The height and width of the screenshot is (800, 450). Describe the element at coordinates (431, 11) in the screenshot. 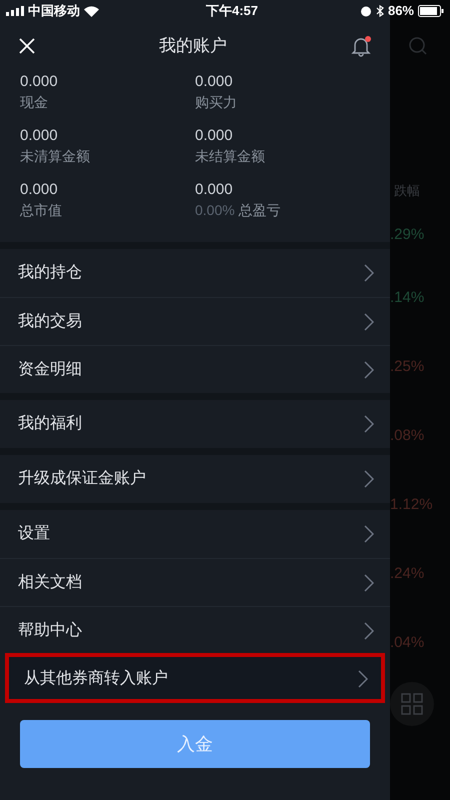

I see `battery-icon` at that location.